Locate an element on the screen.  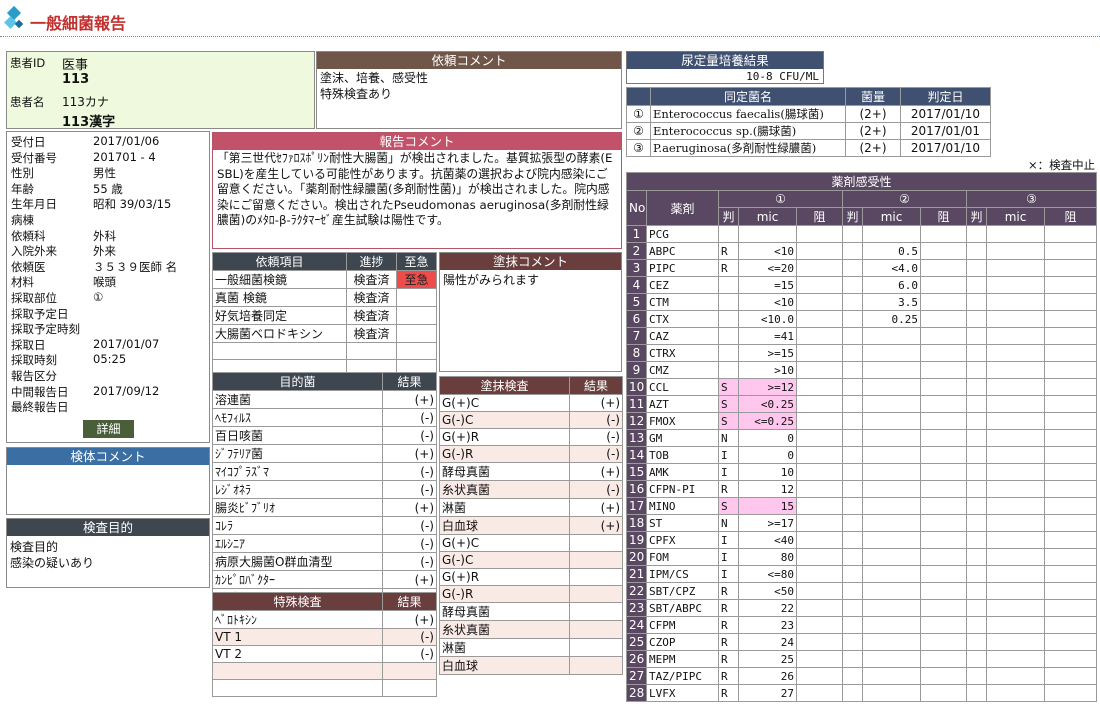
special-result: (+) is located at coordinates (409, 619).